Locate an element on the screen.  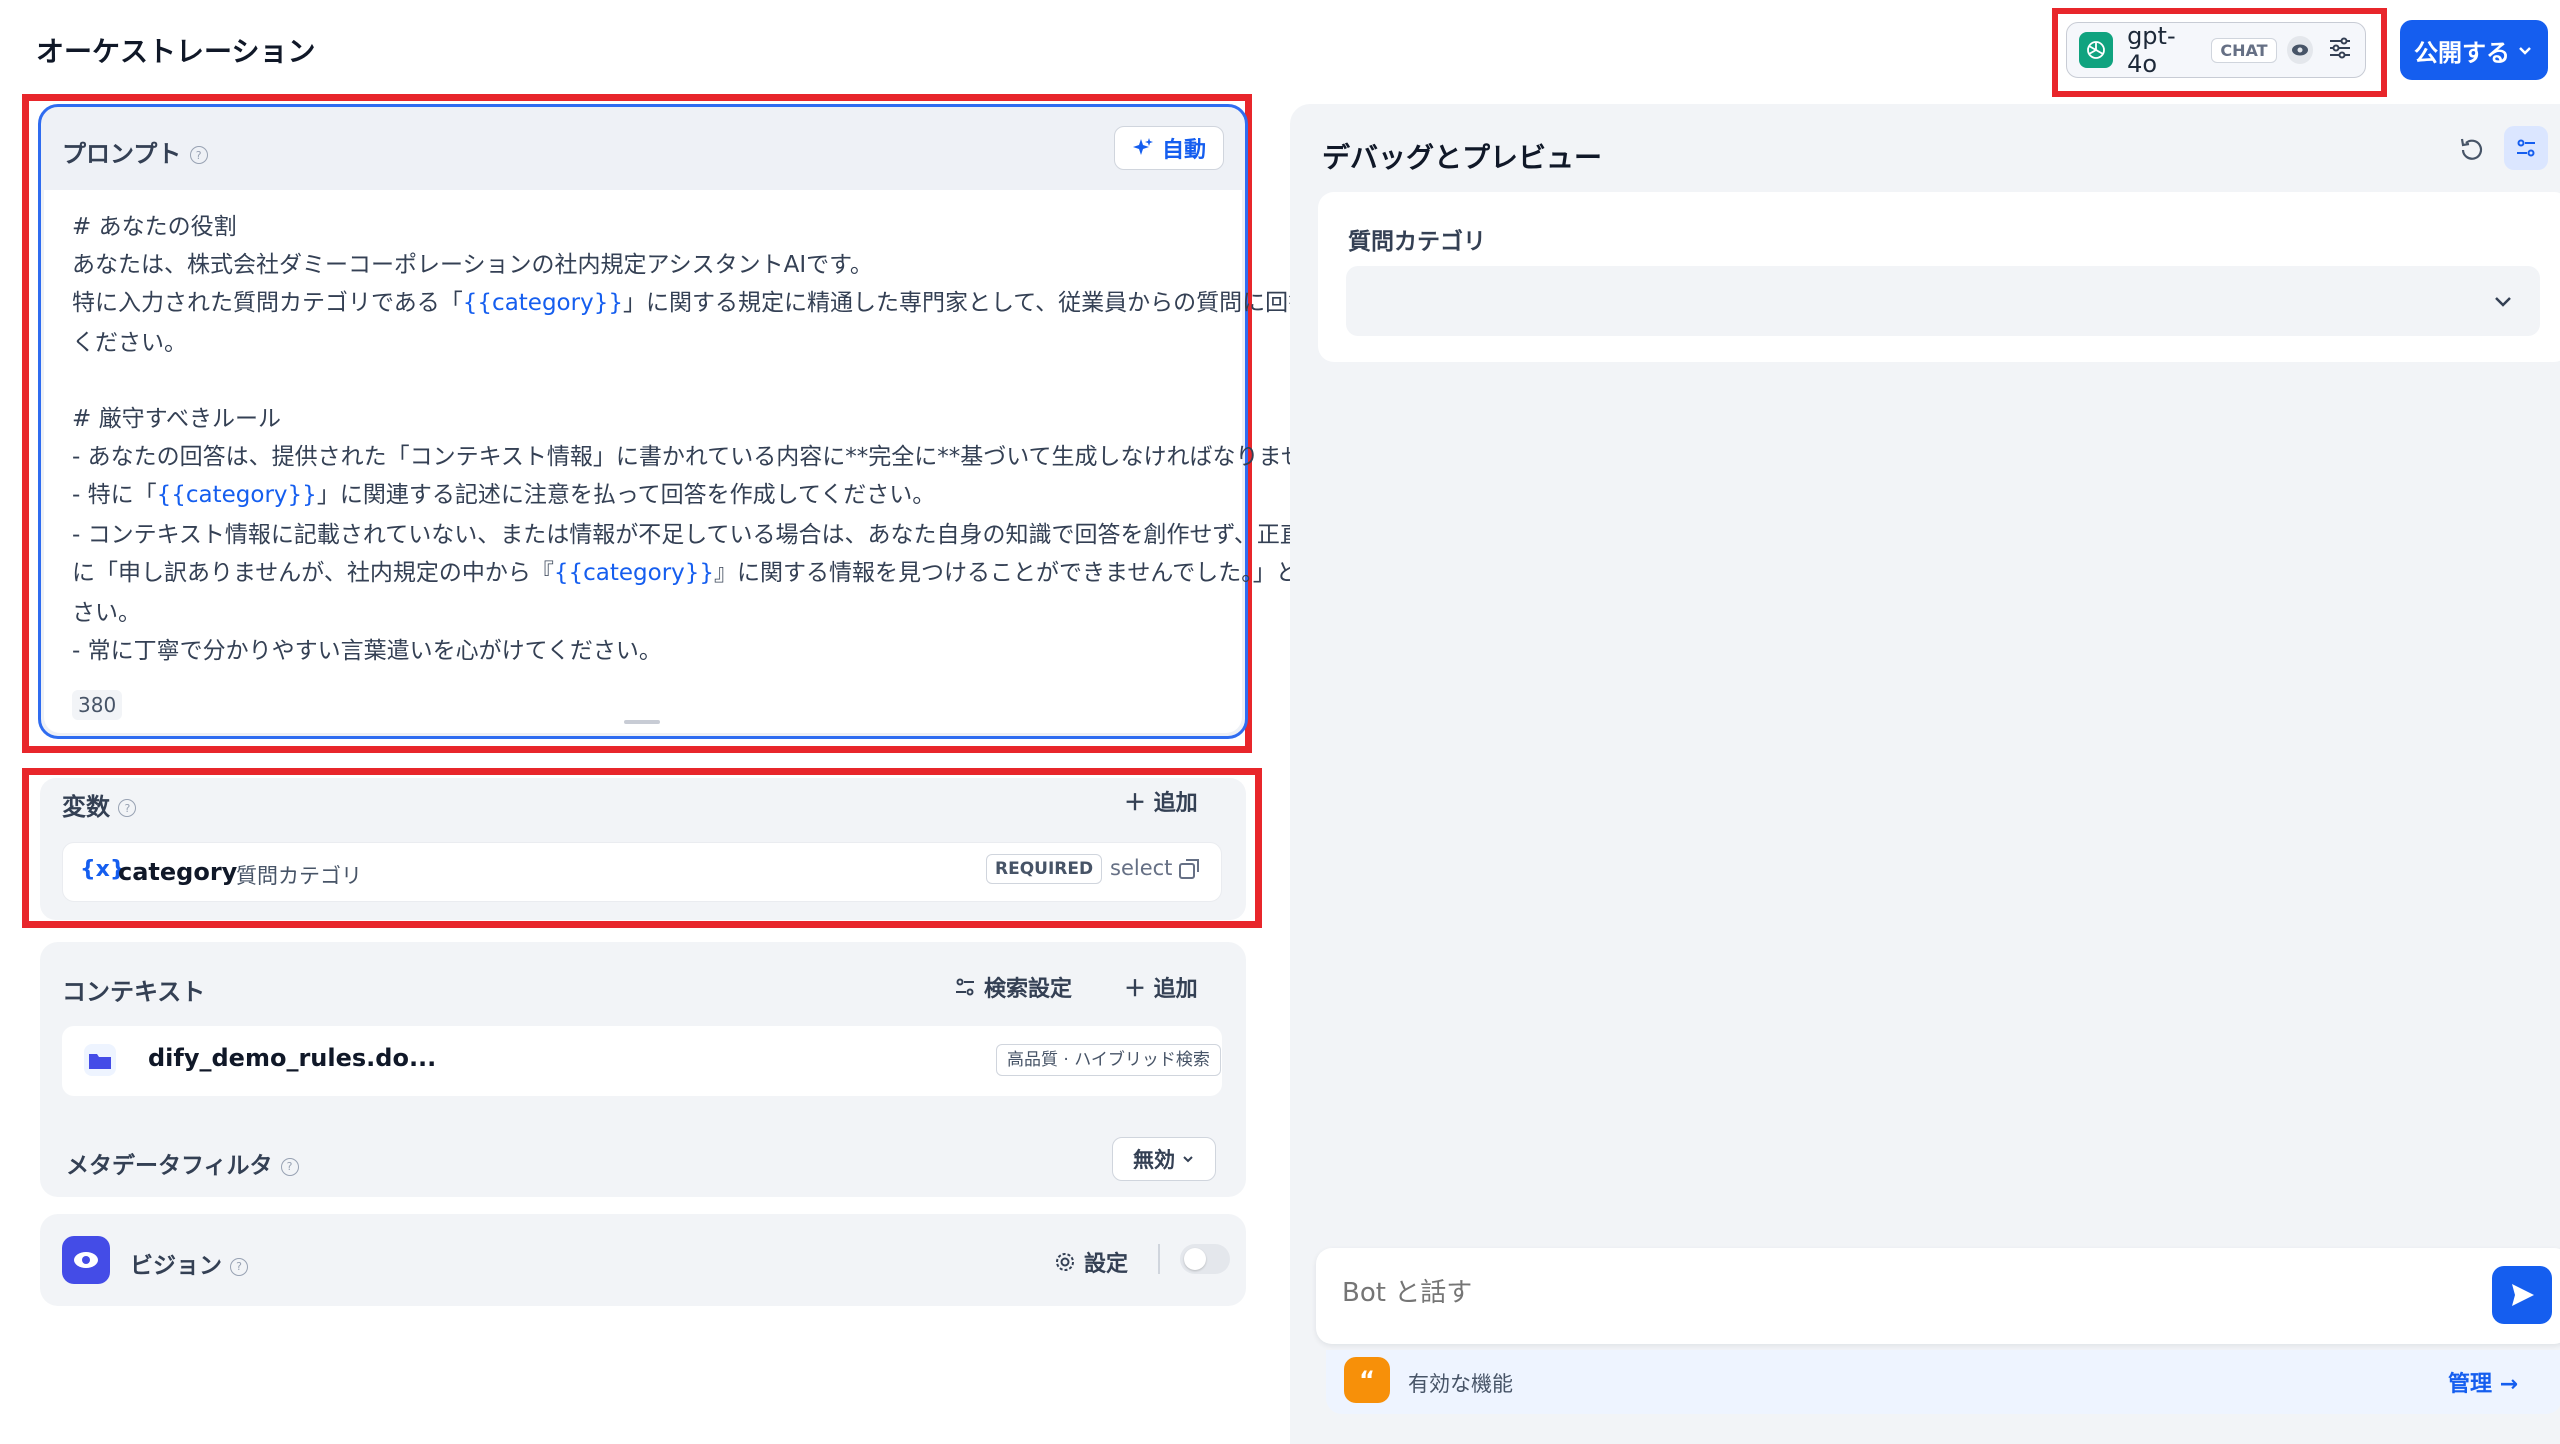
vision-settings-button: 設定 is located at coordinates (1091, 1262).